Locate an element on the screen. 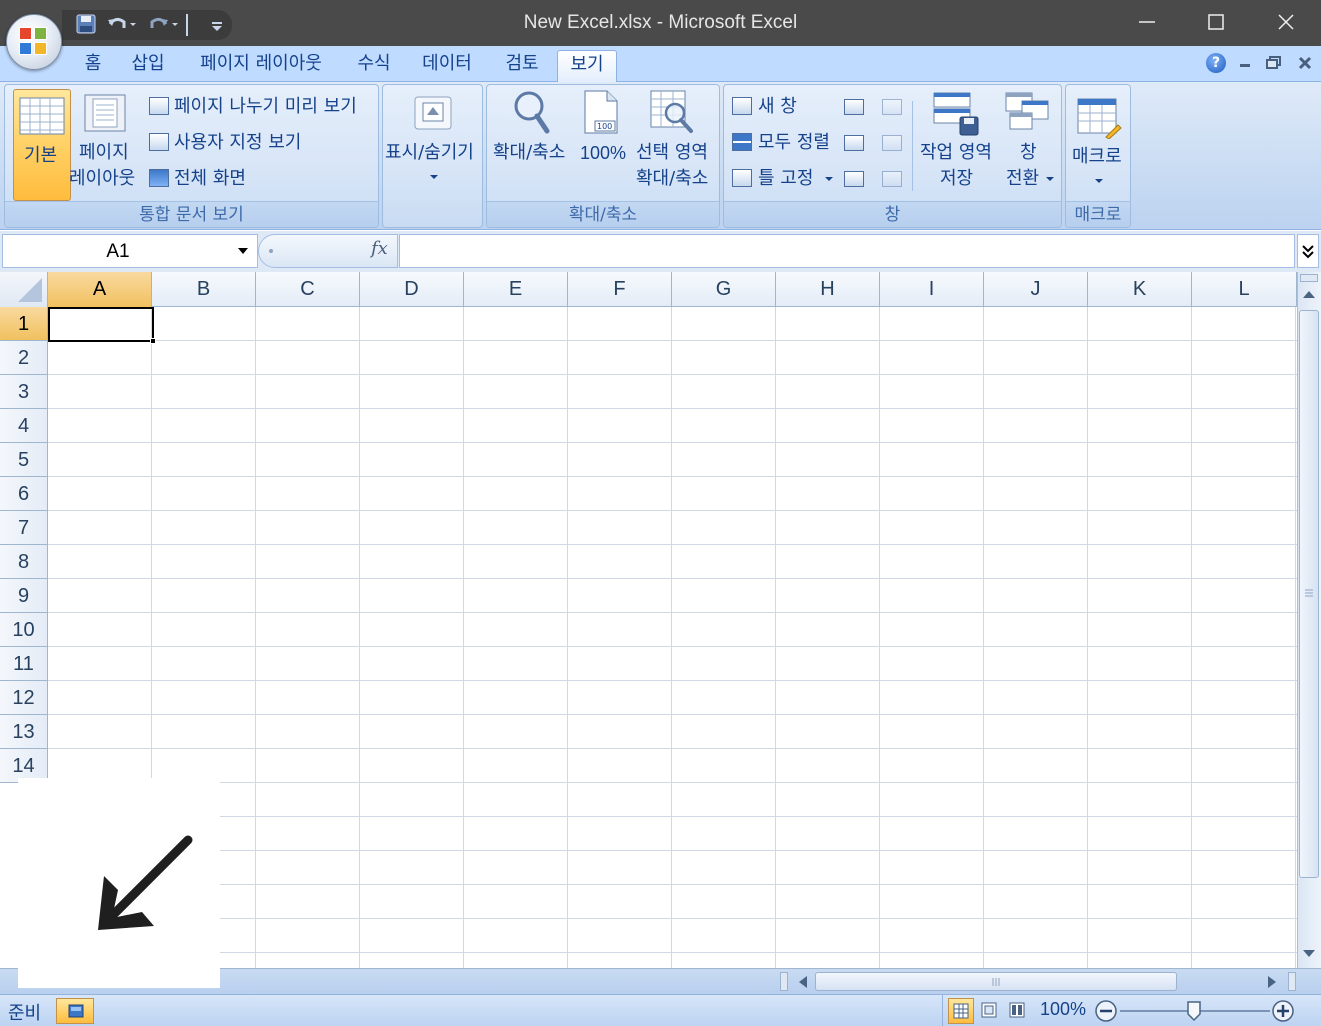 This screenshot has width=1321, height=1026. synchronous-scrolling-icon is located at coordinates (892, 143).